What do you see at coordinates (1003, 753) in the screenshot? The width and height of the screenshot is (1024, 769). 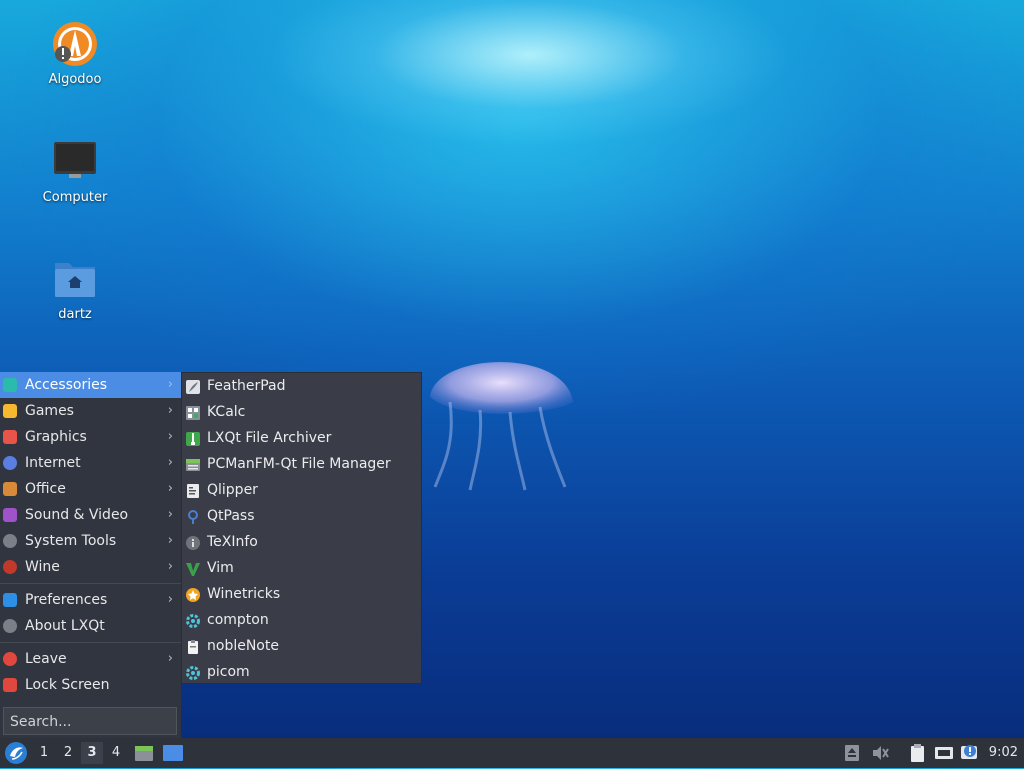 I see `clock: 9:02` at bounding box center [1003, 753].